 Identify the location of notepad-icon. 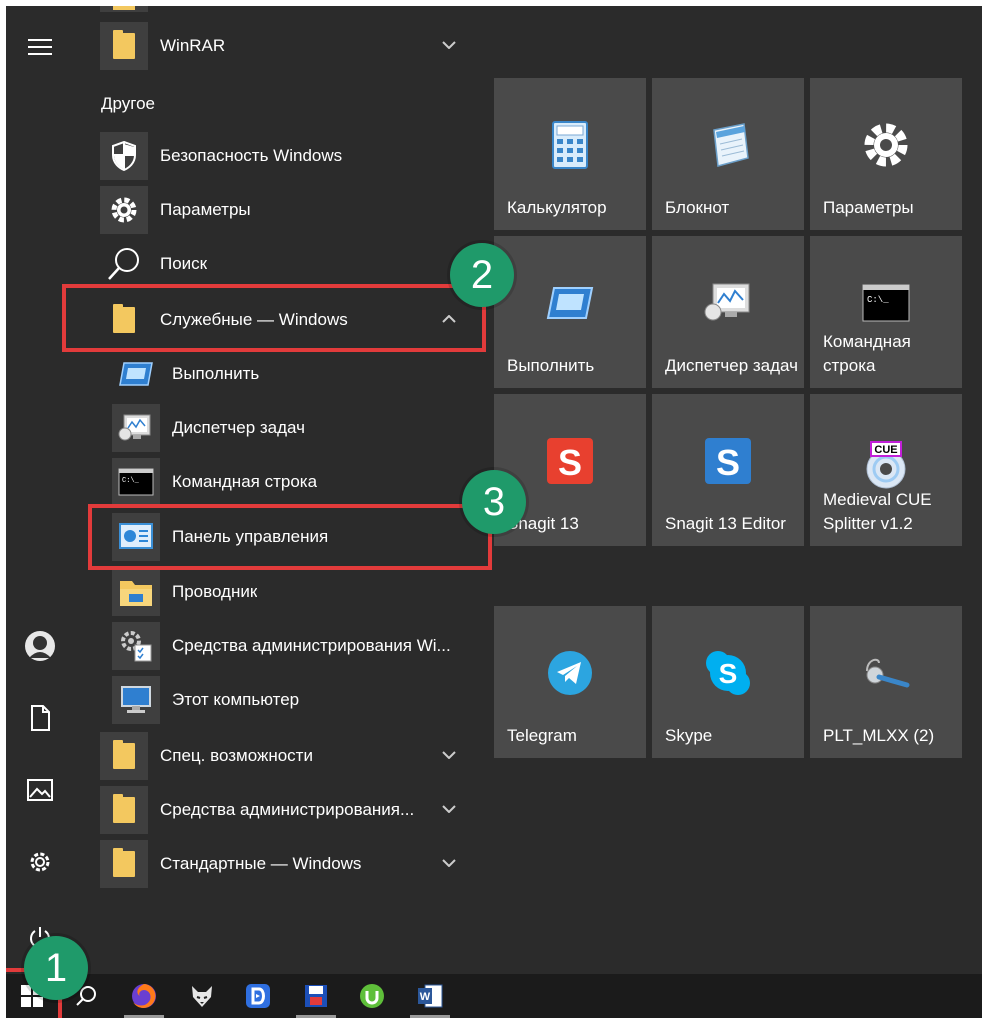
(728, 145).